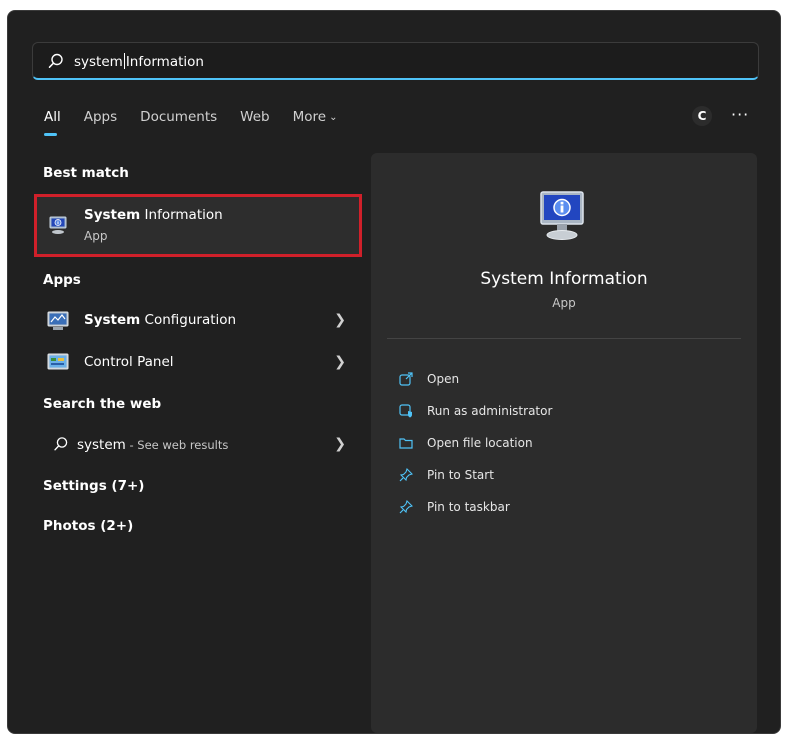  What do you see at coordinates (188, 320) in the screenshot?
I see `app-result-label-rest: Configuration` at bounding box center [188, 320].